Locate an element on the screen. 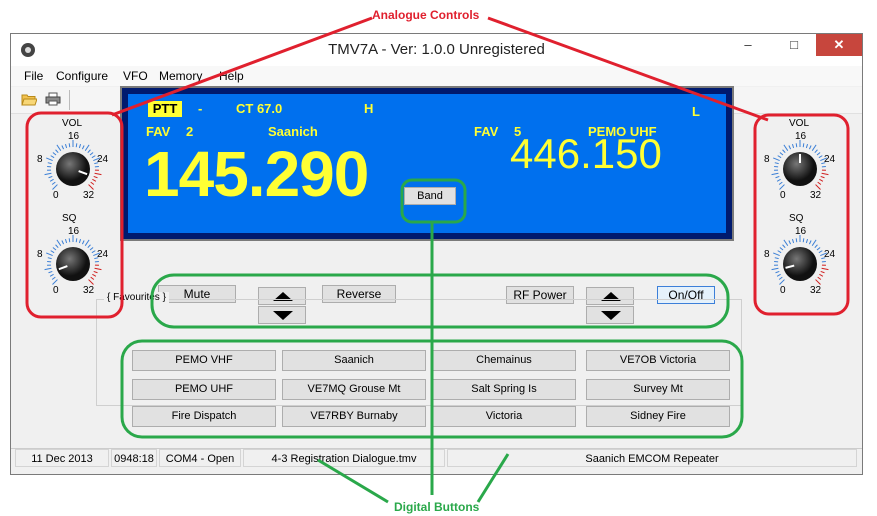  left-vol-knob: VOL 16 8 24 0 32 is located at coordinates (73, 167).